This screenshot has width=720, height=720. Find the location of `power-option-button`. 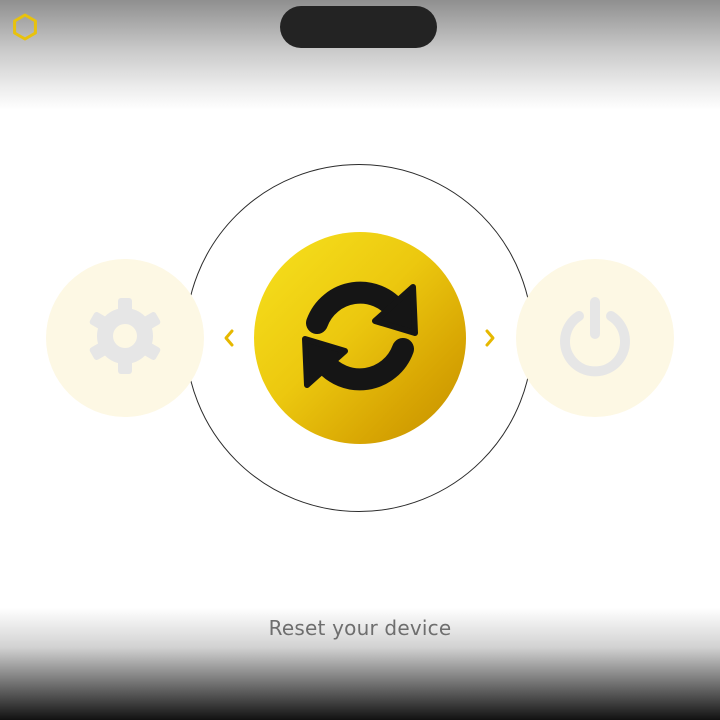

power-option-button is located at coordinates (595, 338).